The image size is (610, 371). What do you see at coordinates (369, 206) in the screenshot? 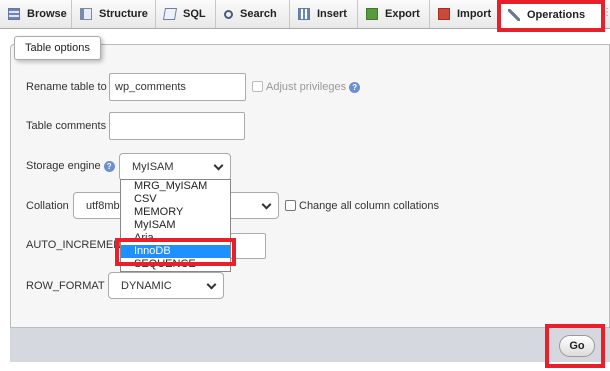
I see `change-all-collations-label: Change all column collations` at bounding box center [369, 206].